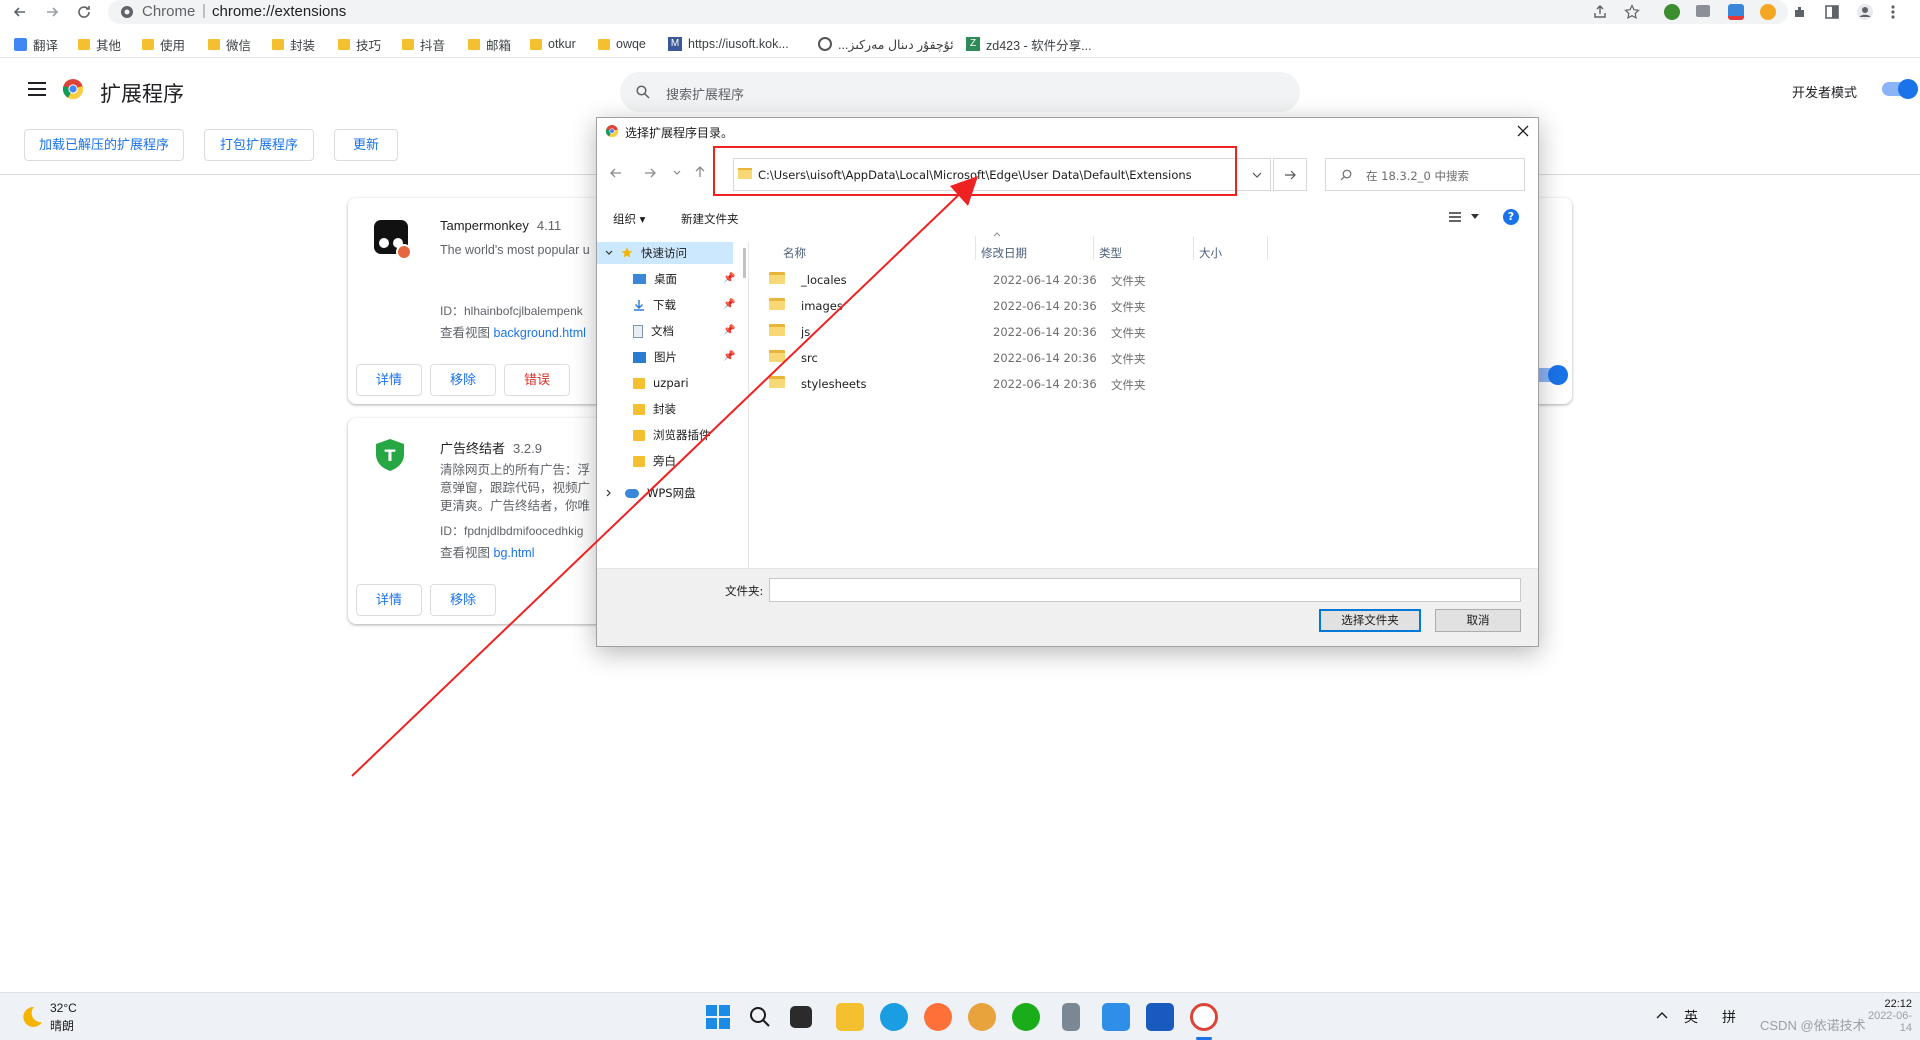  I want to click on extension-b-icon, so click(1703, 11).